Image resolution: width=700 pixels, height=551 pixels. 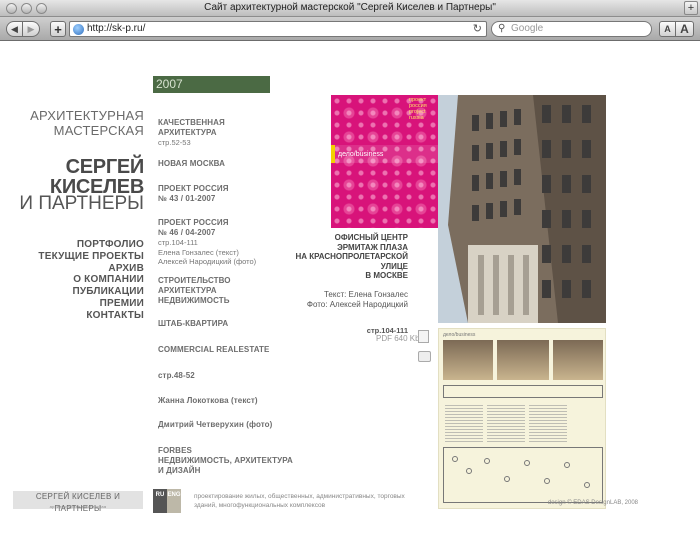 I want to click on footer-logo-text: СЕРГЕЙ КИСЕЛЕВ И ПАРТНЕРЫ, so click(x=78, y=502).